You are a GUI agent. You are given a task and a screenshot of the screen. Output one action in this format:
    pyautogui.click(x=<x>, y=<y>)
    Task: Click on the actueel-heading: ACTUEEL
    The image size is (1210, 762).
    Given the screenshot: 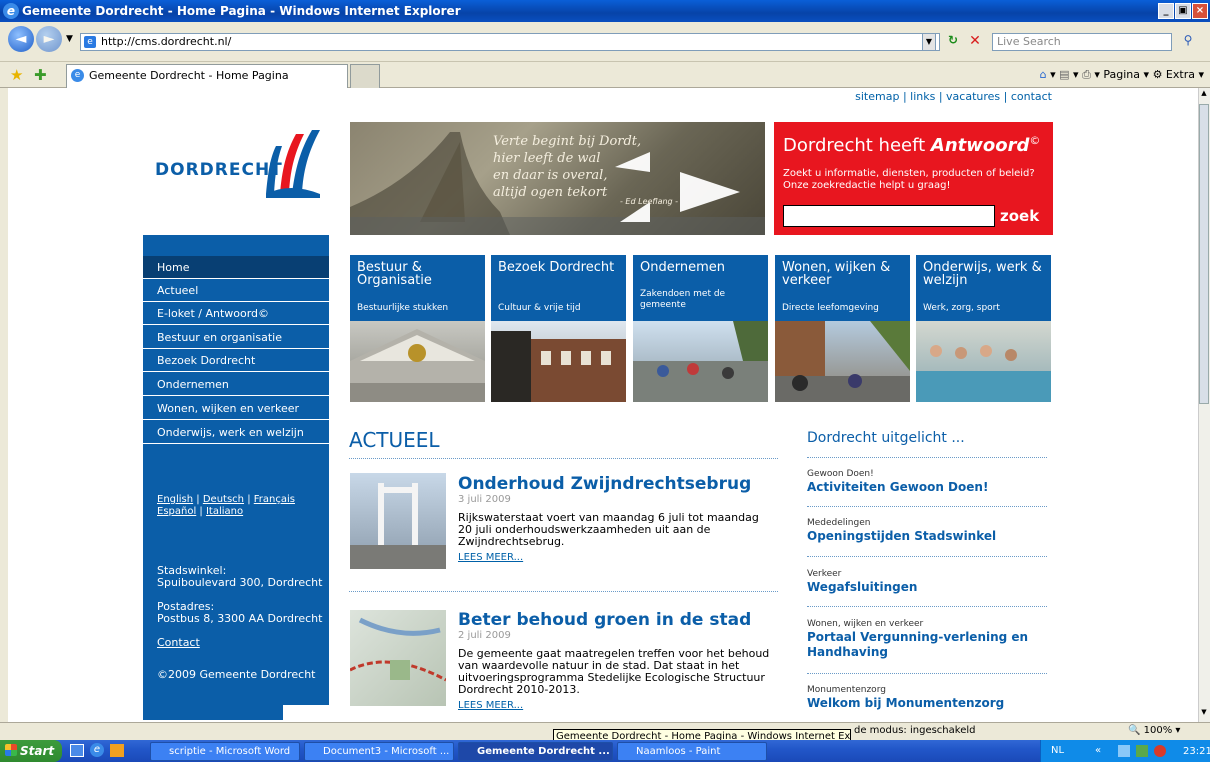 What is the action you would take?
    pyautogui.click(x=394, y=440)
    